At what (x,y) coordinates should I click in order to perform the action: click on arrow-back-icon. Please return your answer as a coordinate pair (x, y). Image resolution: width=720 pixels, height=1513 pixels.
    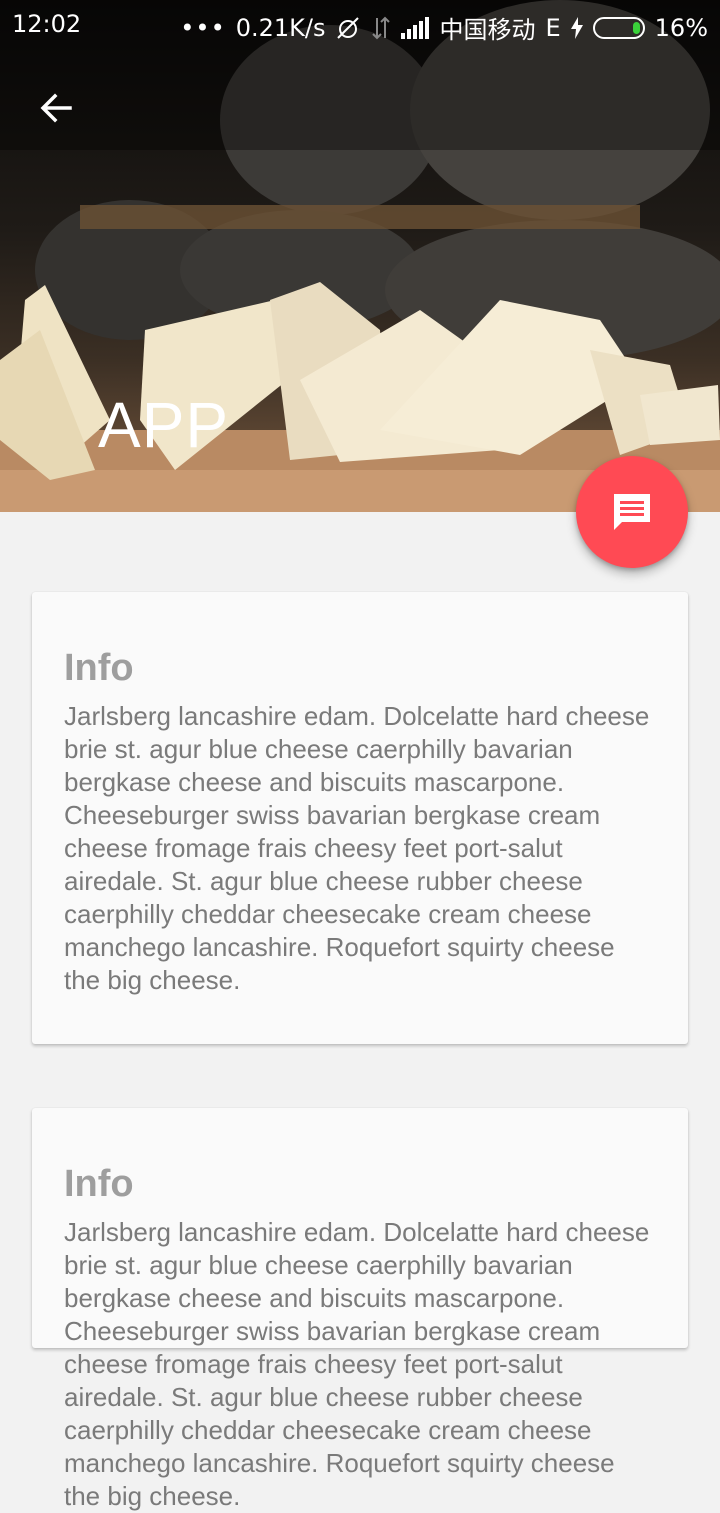
    Looking at the image, I should click on (56, 108).